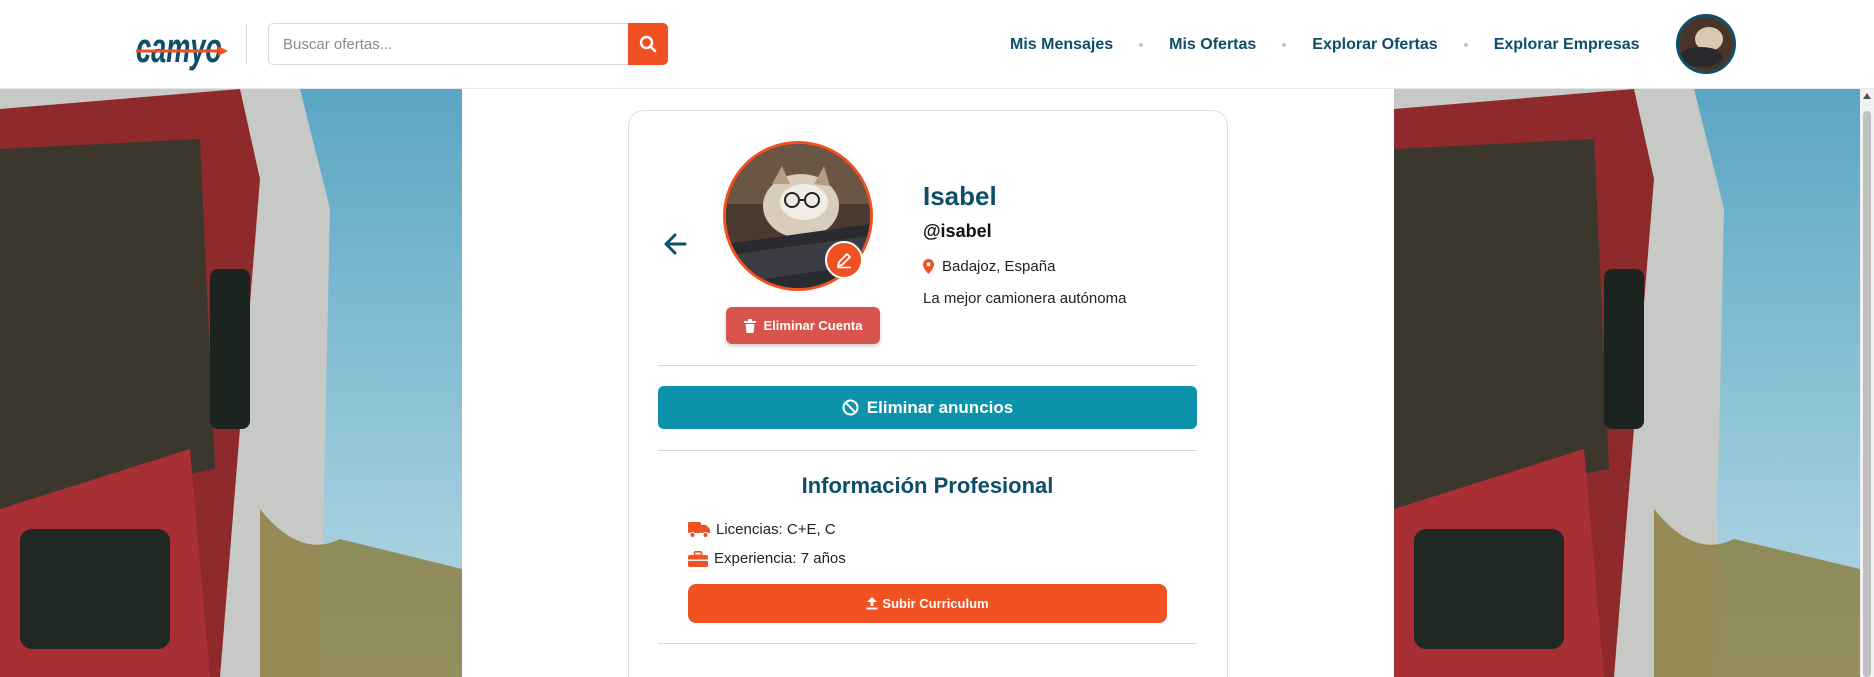  I want to click on page-scrollbar, so click(1867, 383).